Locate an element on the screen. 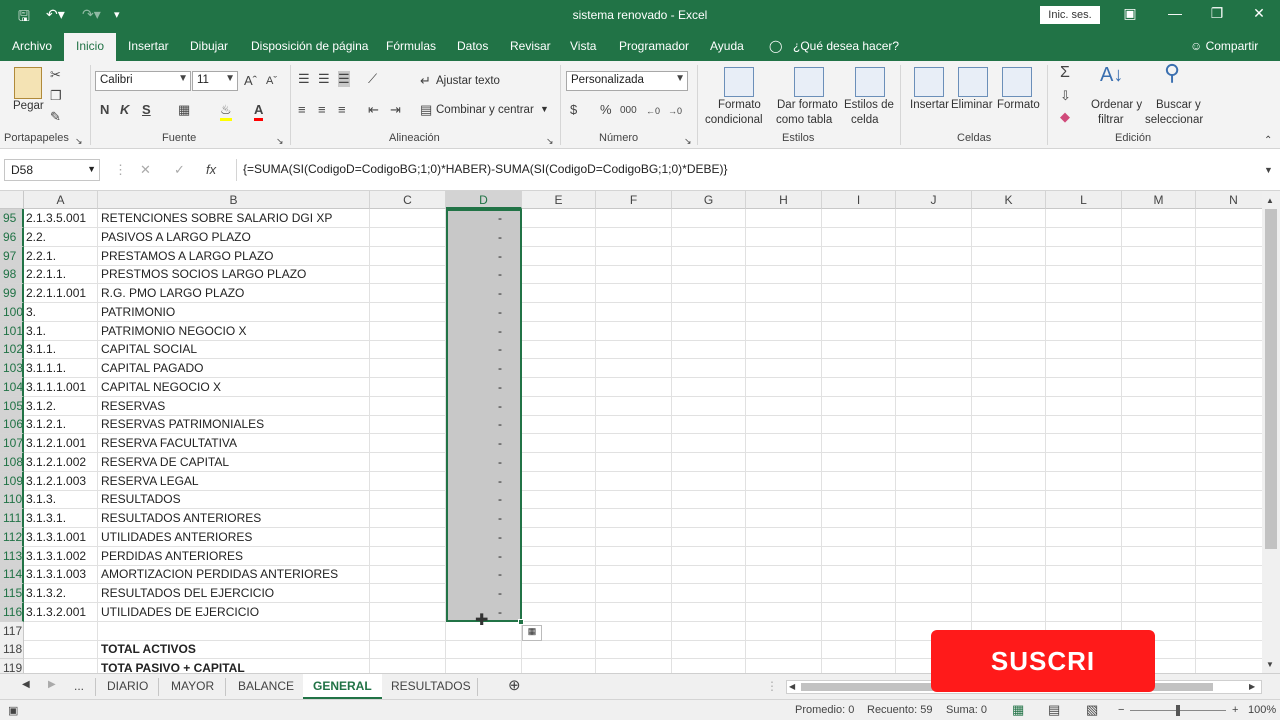 The height and width of the screenshot is (720, 1280). cell-account-name: RESULTADOS is located at coordinates (236, 499).